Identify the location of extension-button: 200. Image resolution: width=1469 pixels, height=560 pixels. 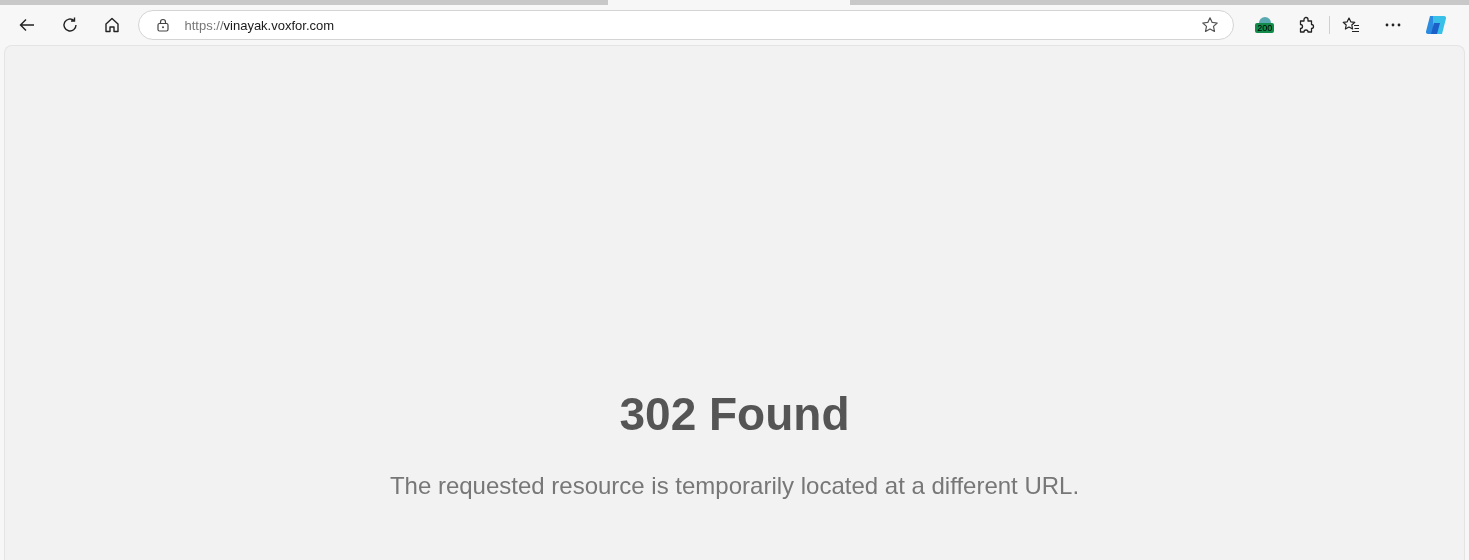
(1264, 25).